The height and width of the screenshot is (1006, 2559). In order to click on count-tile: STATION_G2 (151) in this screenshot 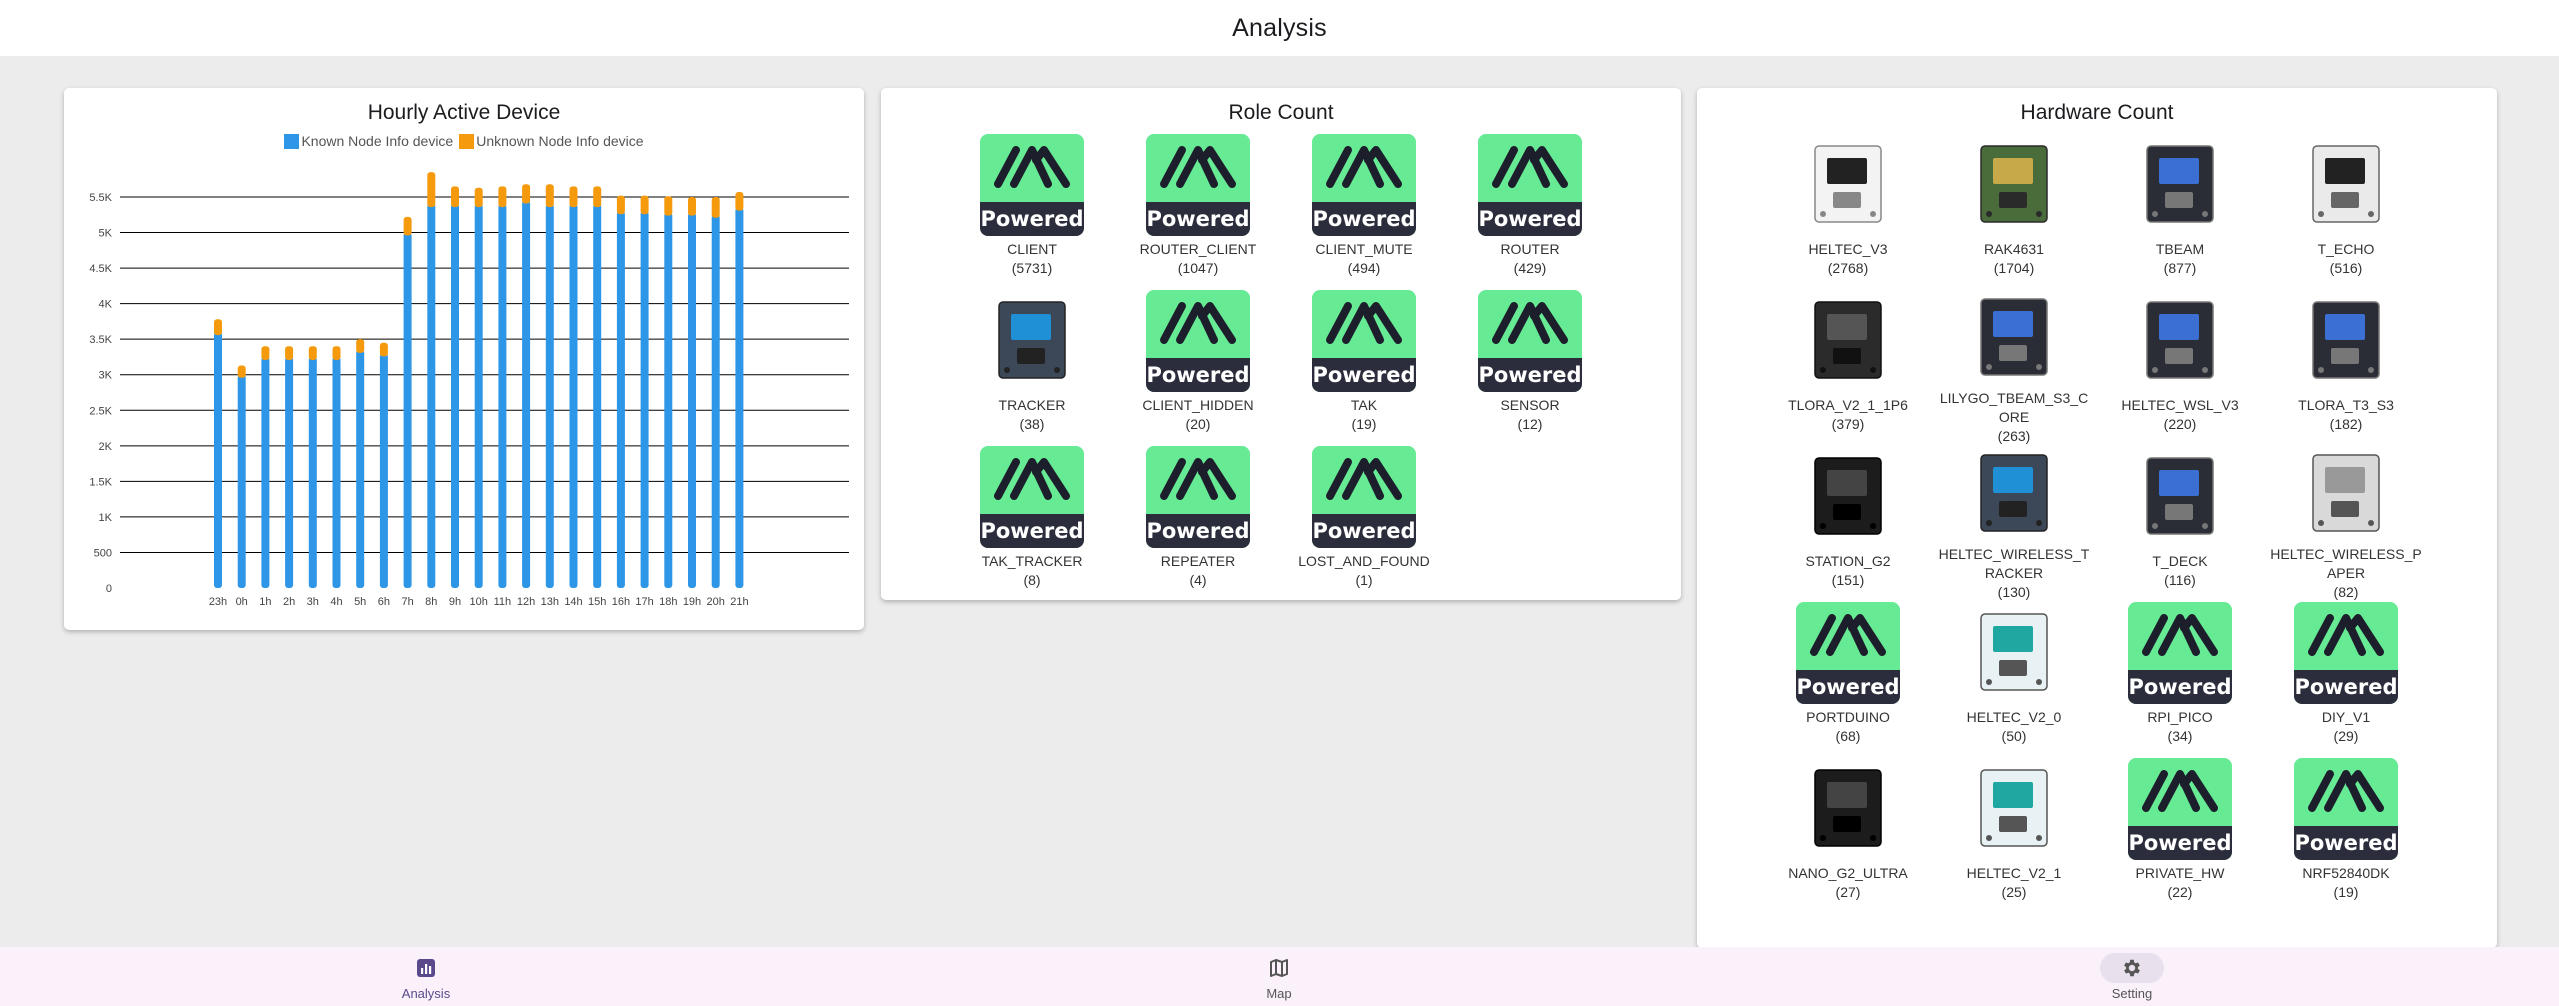, I will do `click(1848, 524)`.